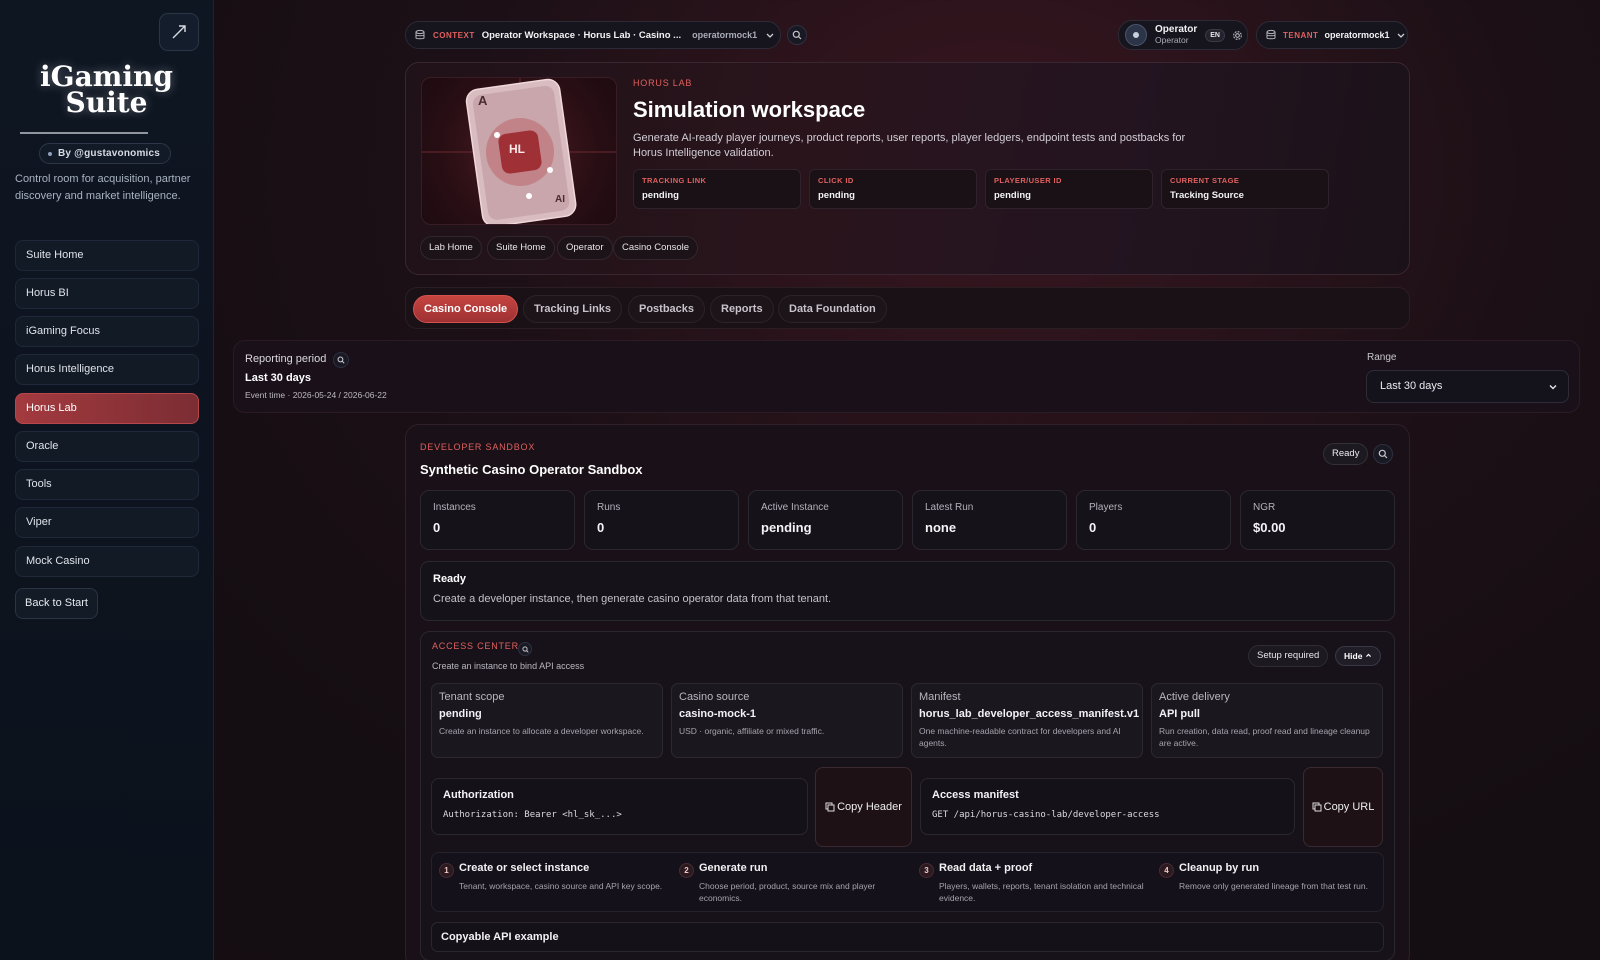 The image size is (1600, 960). What do you see at coordinates (106, 102) in the screenshot?
I see `logo-line-2: Suite` at bounding box center [106, 102].